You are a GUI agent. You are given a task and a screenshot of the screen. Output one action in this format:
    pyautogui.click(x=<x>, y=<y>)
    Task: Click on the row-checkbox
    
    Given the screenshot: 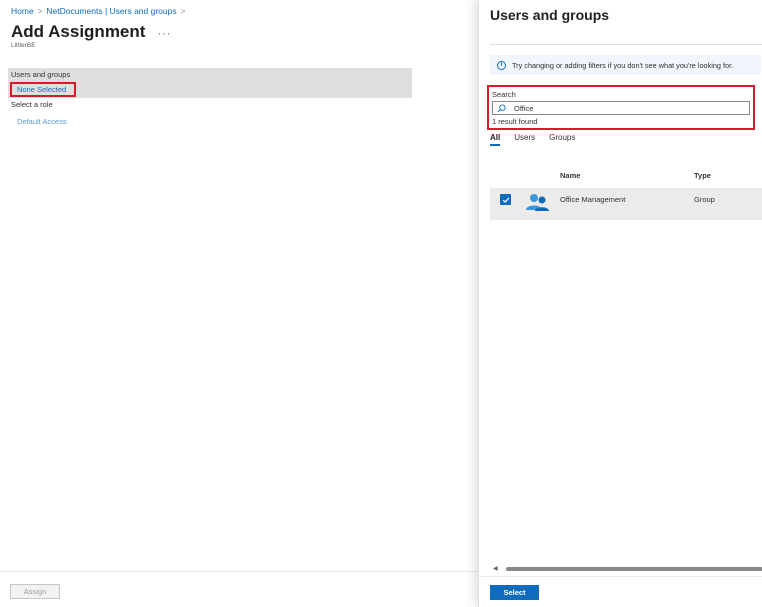 What is the action you would take?
    pyautogui.click(x=505, y=199)
    